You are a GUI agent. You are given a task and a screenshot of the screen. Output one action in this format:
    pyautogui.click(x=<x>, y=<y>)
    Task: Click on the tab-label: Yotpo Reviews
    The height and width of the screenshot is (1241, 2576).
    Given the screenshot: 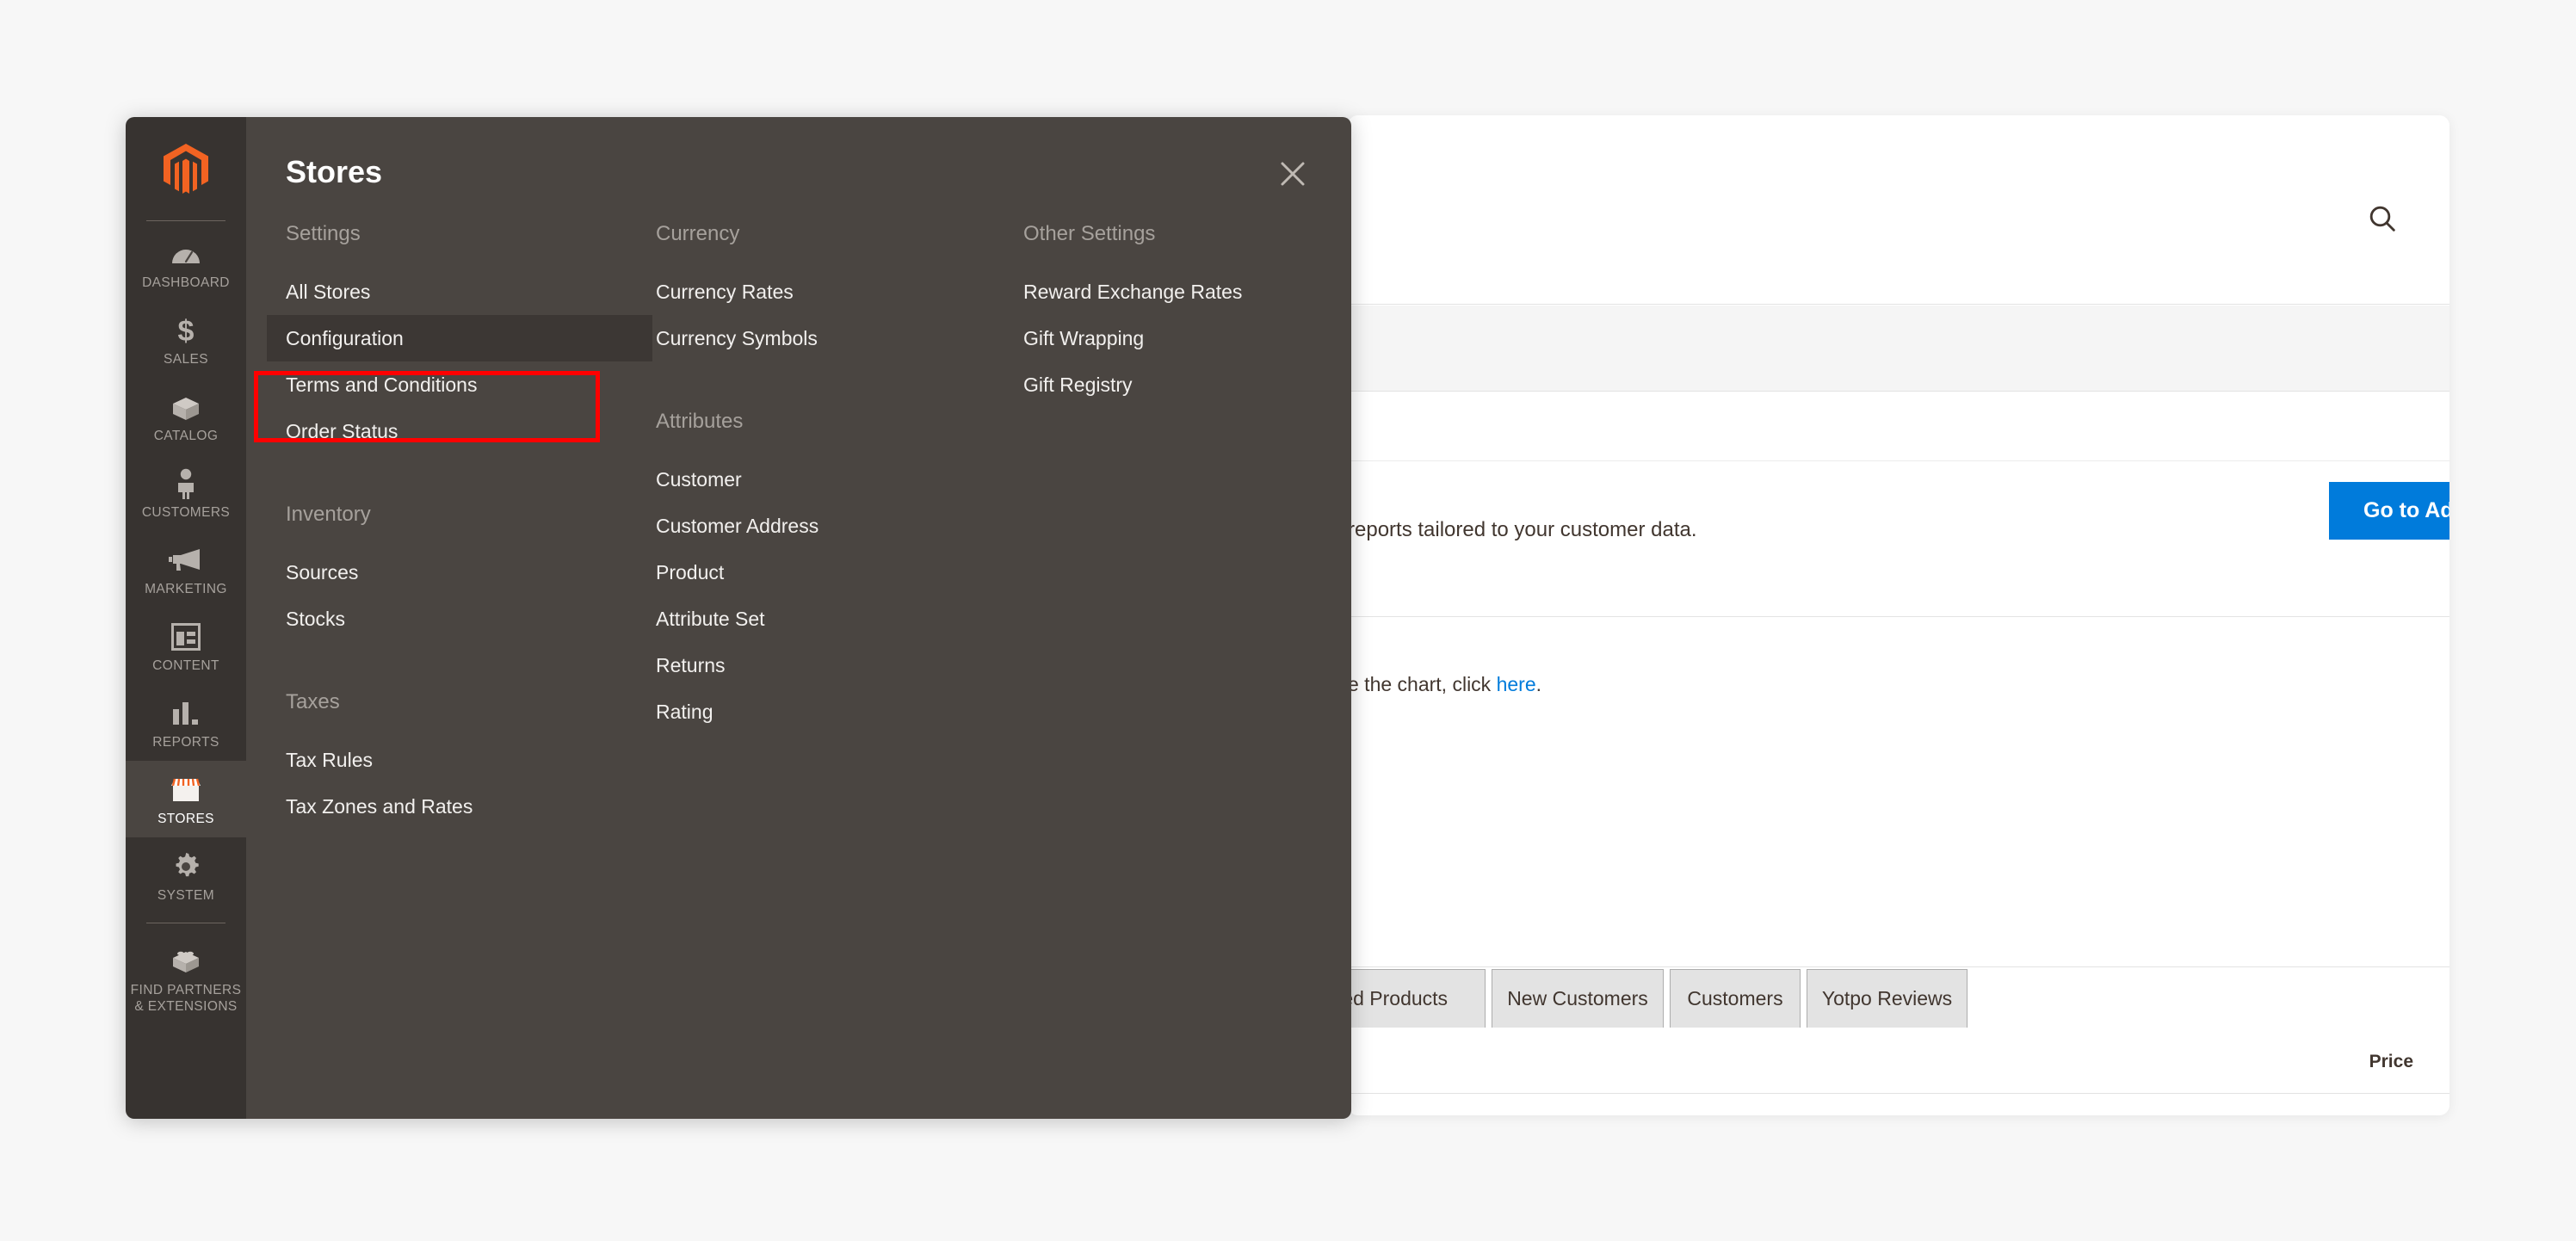 What is the action you would take?
    pyautogui.click(x=1887, y=998)
    